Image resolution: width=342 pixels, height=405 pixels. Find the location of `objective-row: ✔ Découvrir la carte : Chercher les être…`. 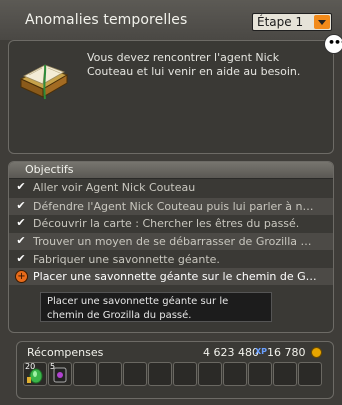

objective-row: ✔ Découvrir la carte : Chercher les être… is located at coordinates (171, 223).